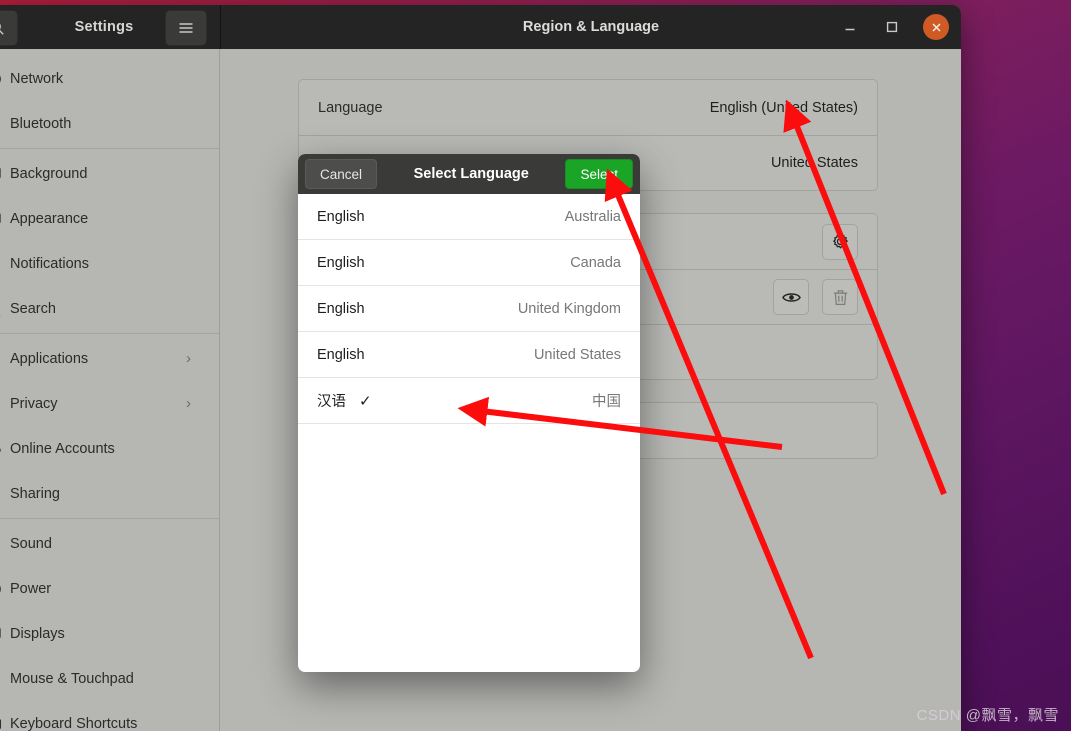  Describe the element at coordinates (341, 174) in the screenshot. I see `cancel-button: Cancel` at that location.